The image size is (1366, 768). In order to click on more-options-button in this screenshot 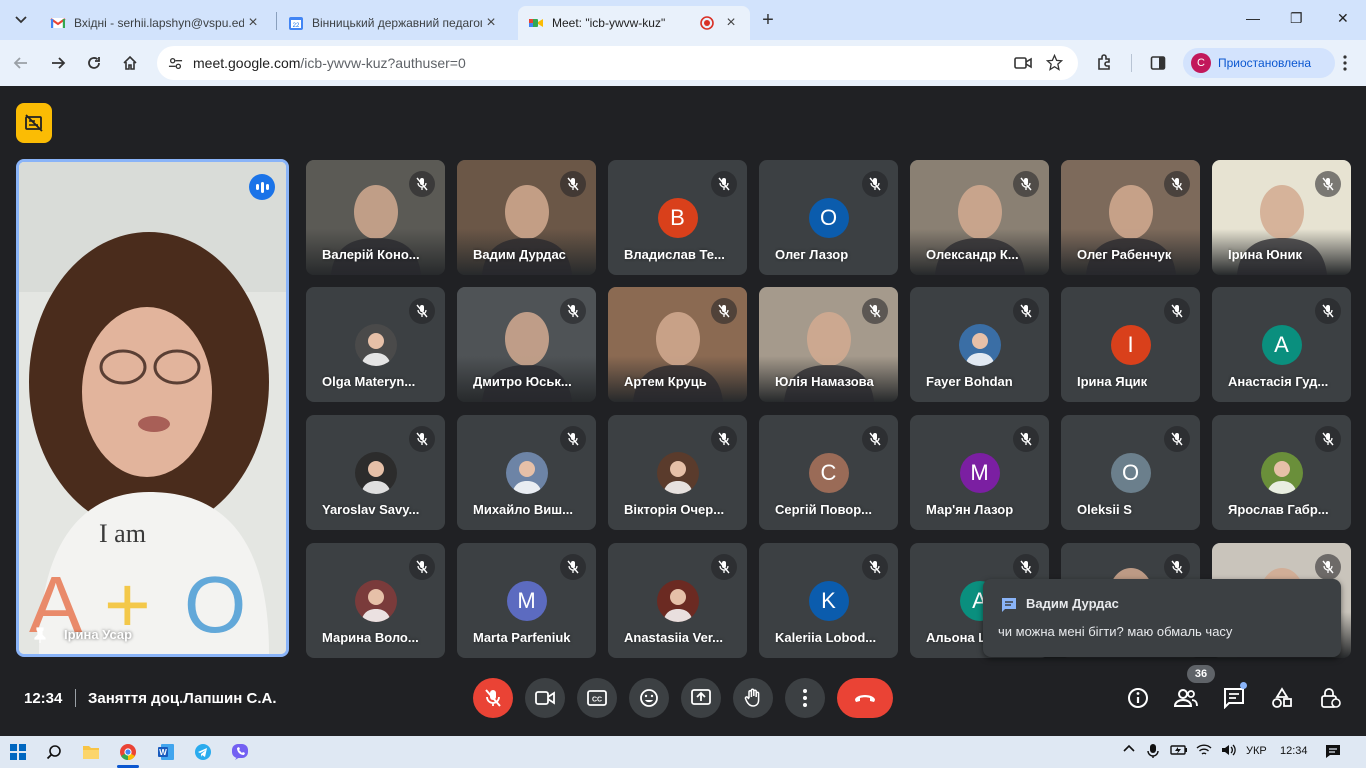, I will do `click(805, 698)`.